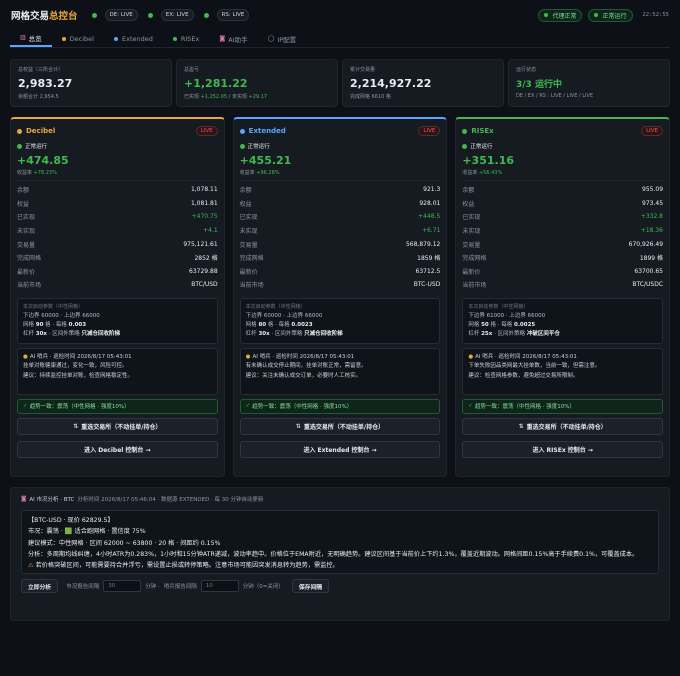 Image resolution: width=680 pixels, height=676 pixels. What do you see at coordinates (340, 449) in the screenshot?
I see `enter-console-button: 进入 Extended 控制台 →` at bounding box center [340, 449].